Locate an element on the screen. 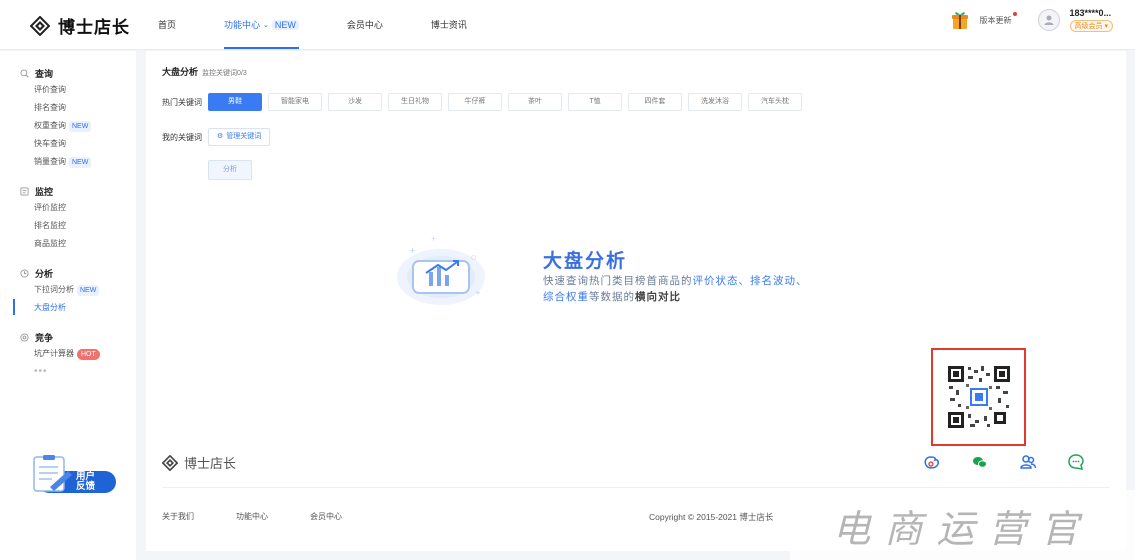  nav-membership: 会员中心 is located at coordinates (365, 24).